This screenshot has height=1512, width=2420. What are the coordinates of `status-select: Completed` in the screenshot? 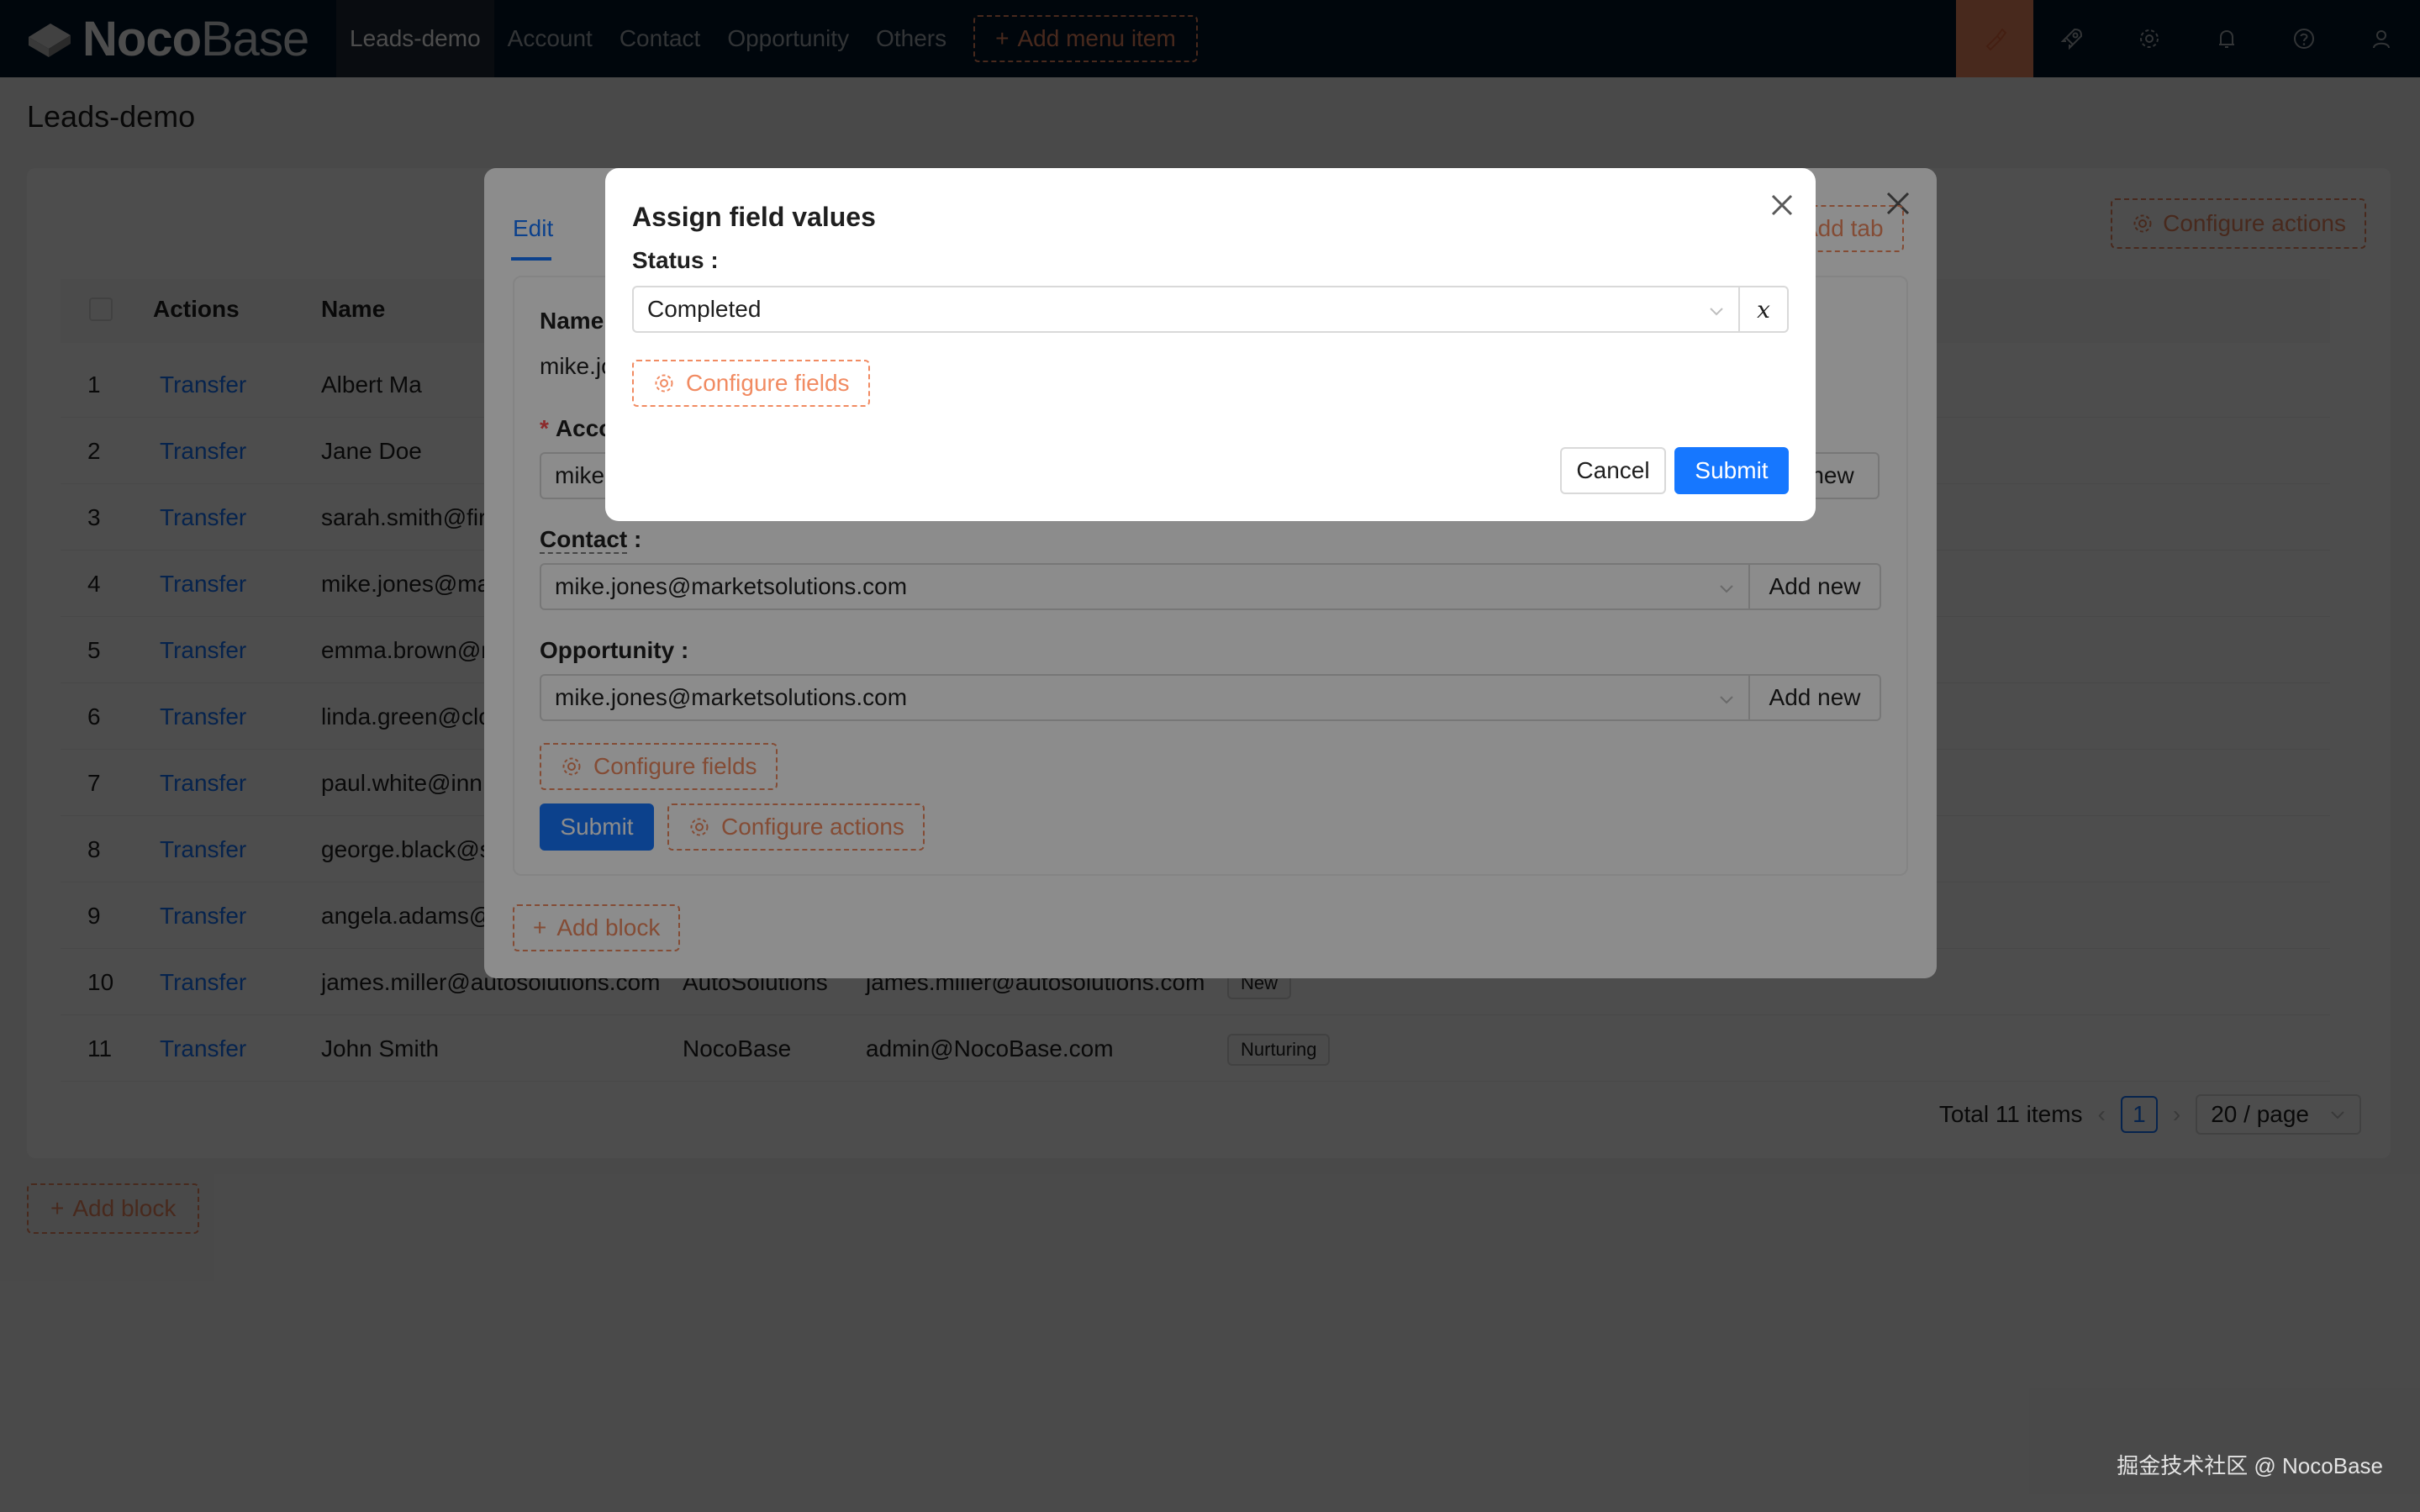 It's located at (1186, 310).